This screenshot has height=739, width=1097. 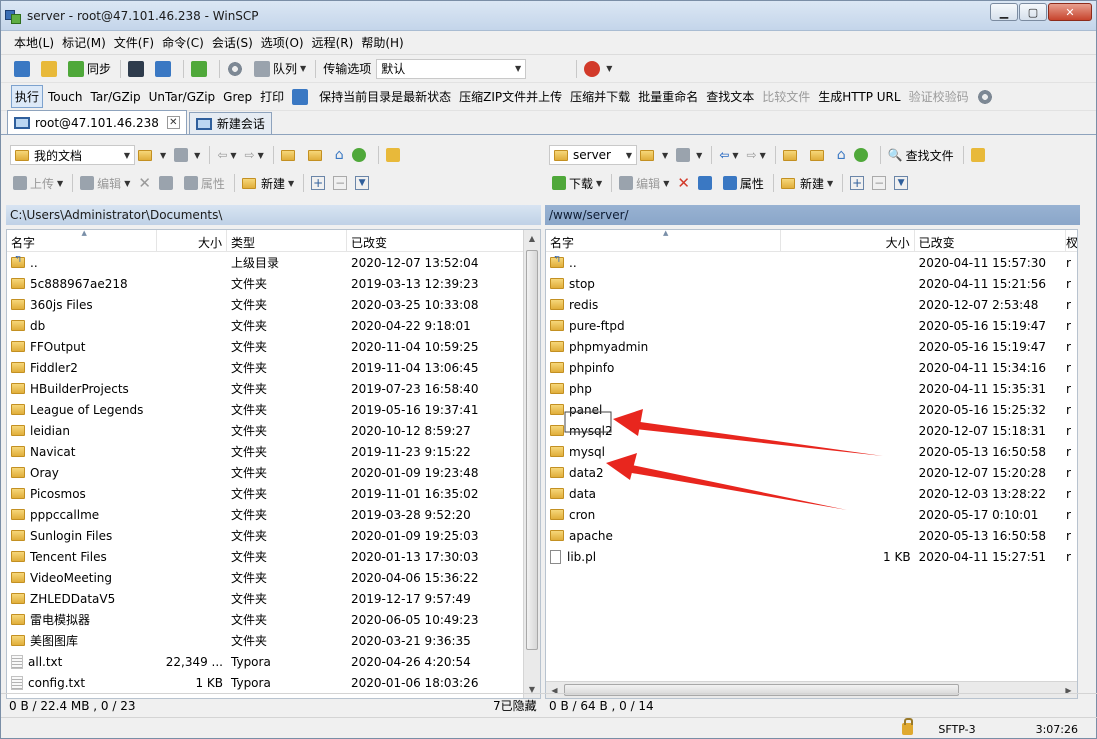 What do you see at coordinates (273, 493) in the screenshot?
I see `table-row: Picosmos 文件夹 2019-11-01 16:35:02` at bounding box center [273, 493].